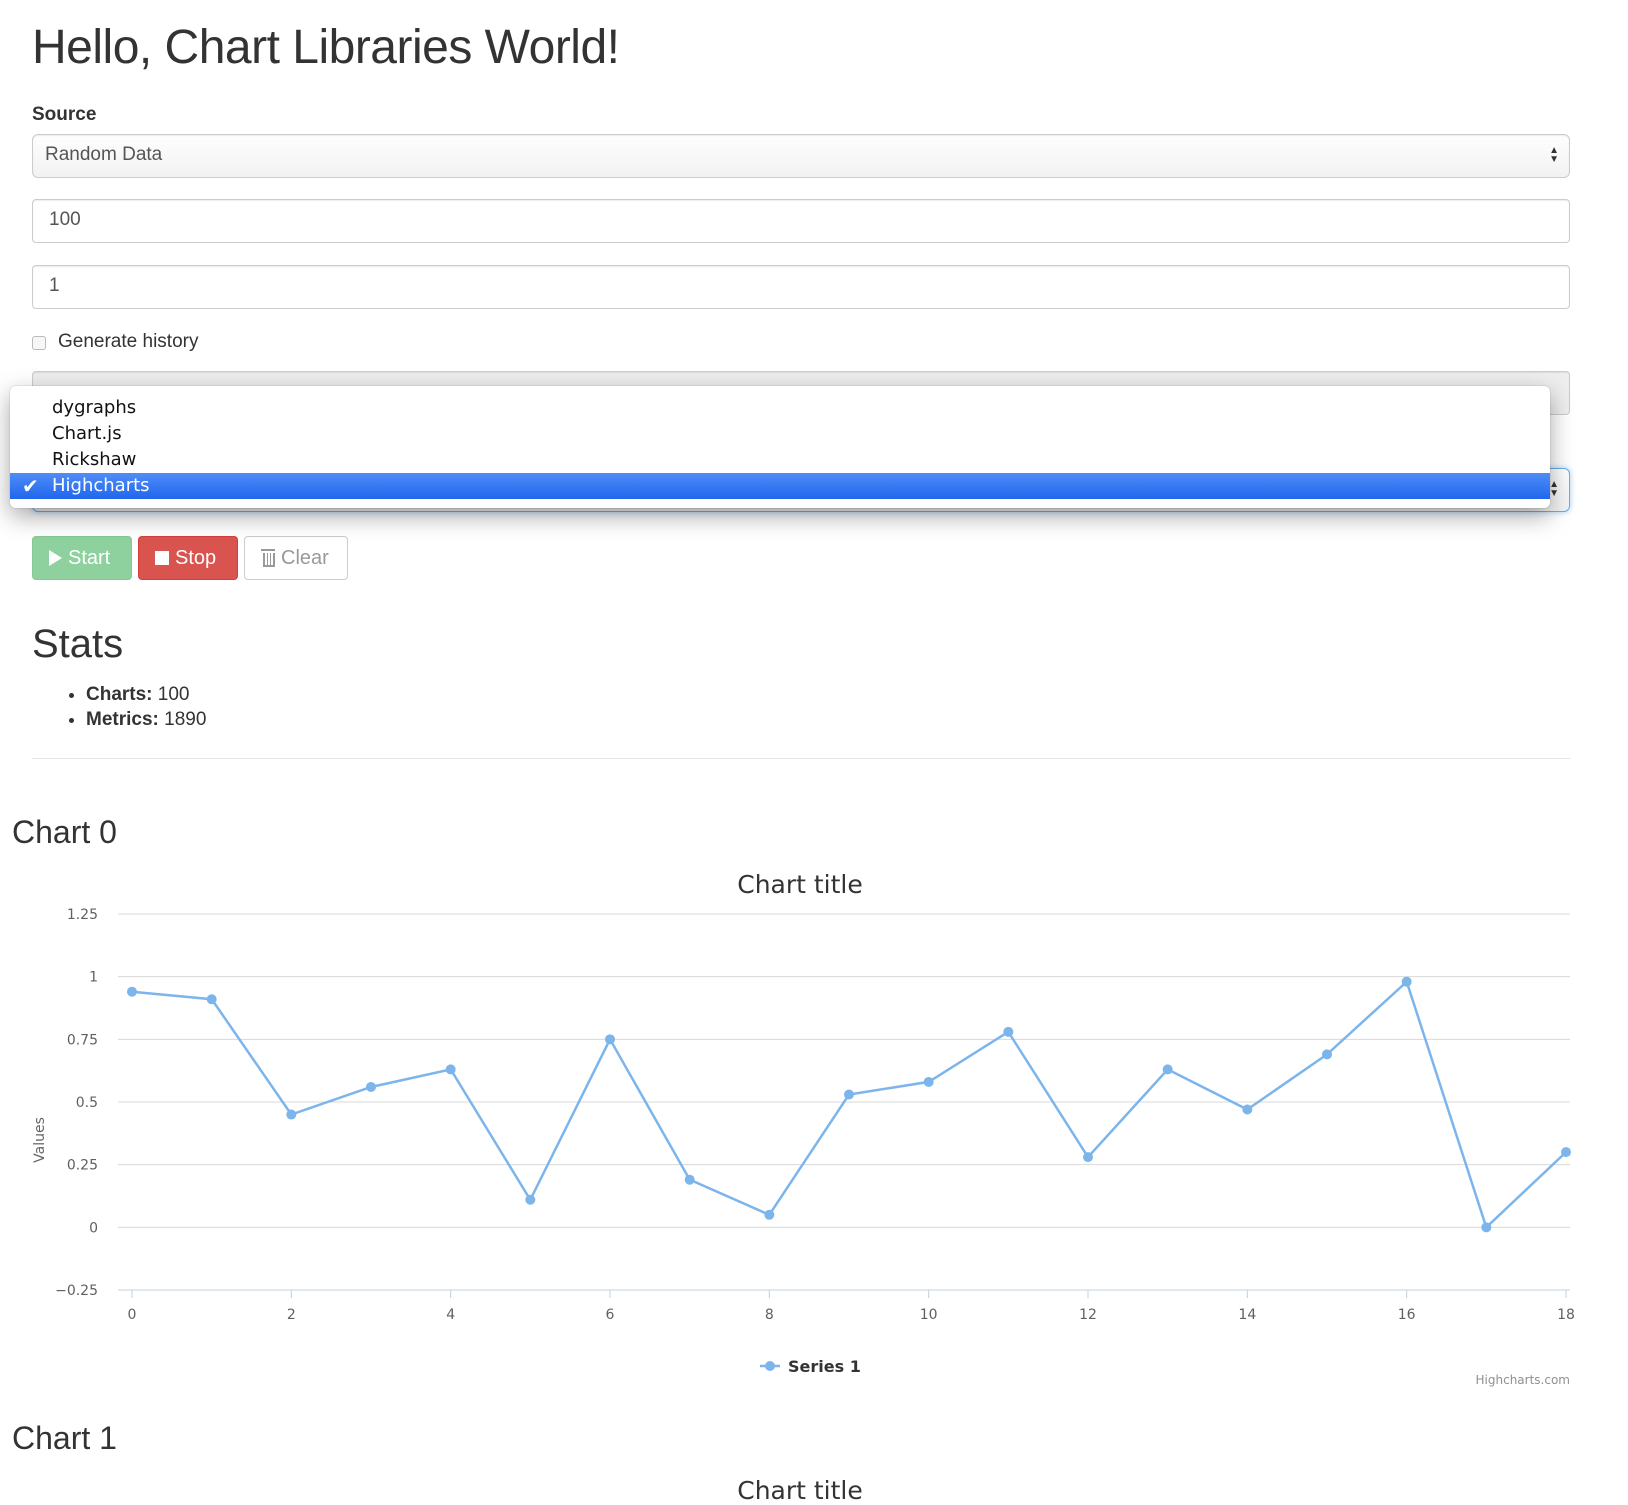 The width and height of the screenshot is (1628, 1505). I want to click on clear-button: Clear, so click(296, 558).